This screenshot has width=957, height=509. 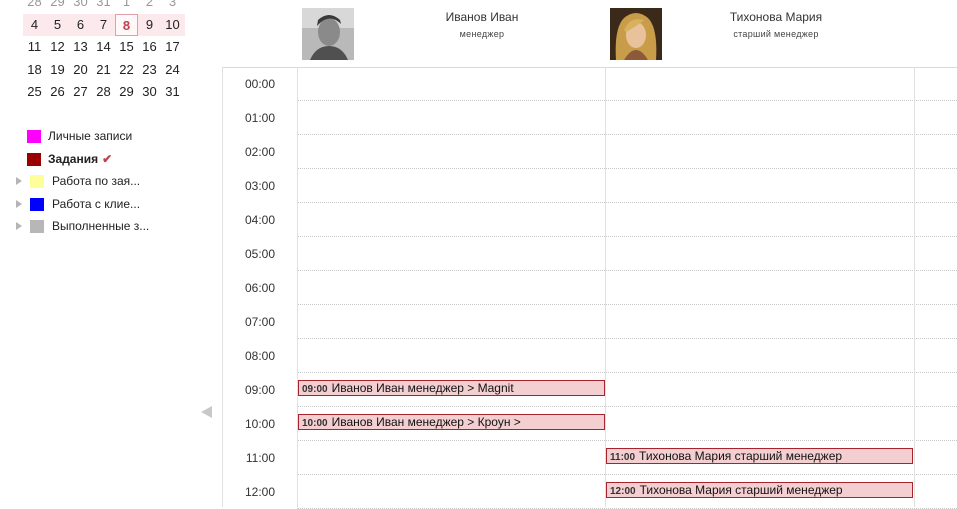 I want to click on calendar-day: 16, so click(x=149, y=47).